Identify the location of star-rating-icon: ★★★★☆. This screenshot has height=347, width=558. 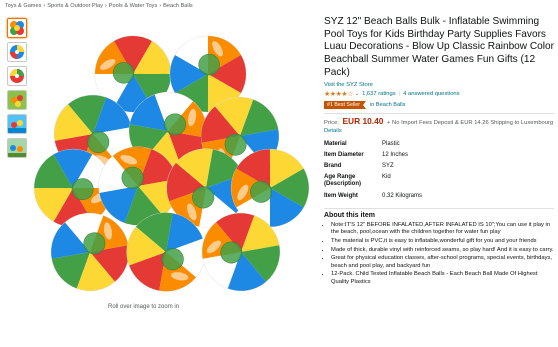
(338, 94).